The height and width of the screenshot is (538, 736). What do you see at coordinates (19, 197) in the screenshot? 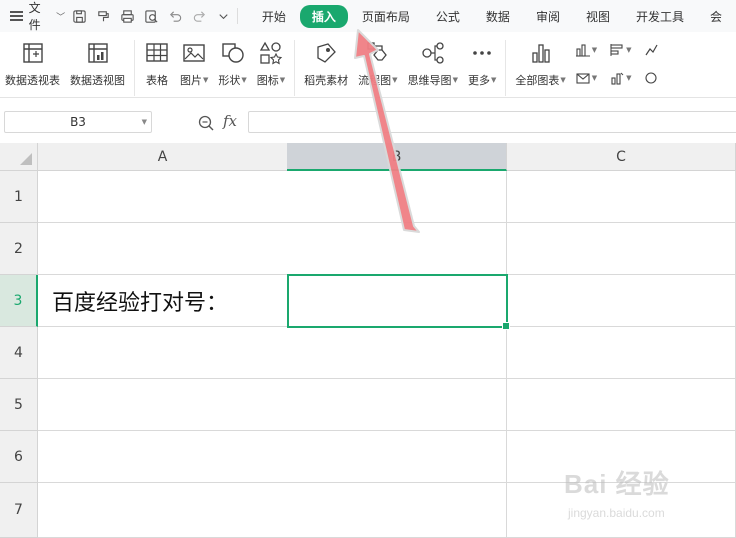
I see `row-header-1: 1` at bounding box center [19, 197].